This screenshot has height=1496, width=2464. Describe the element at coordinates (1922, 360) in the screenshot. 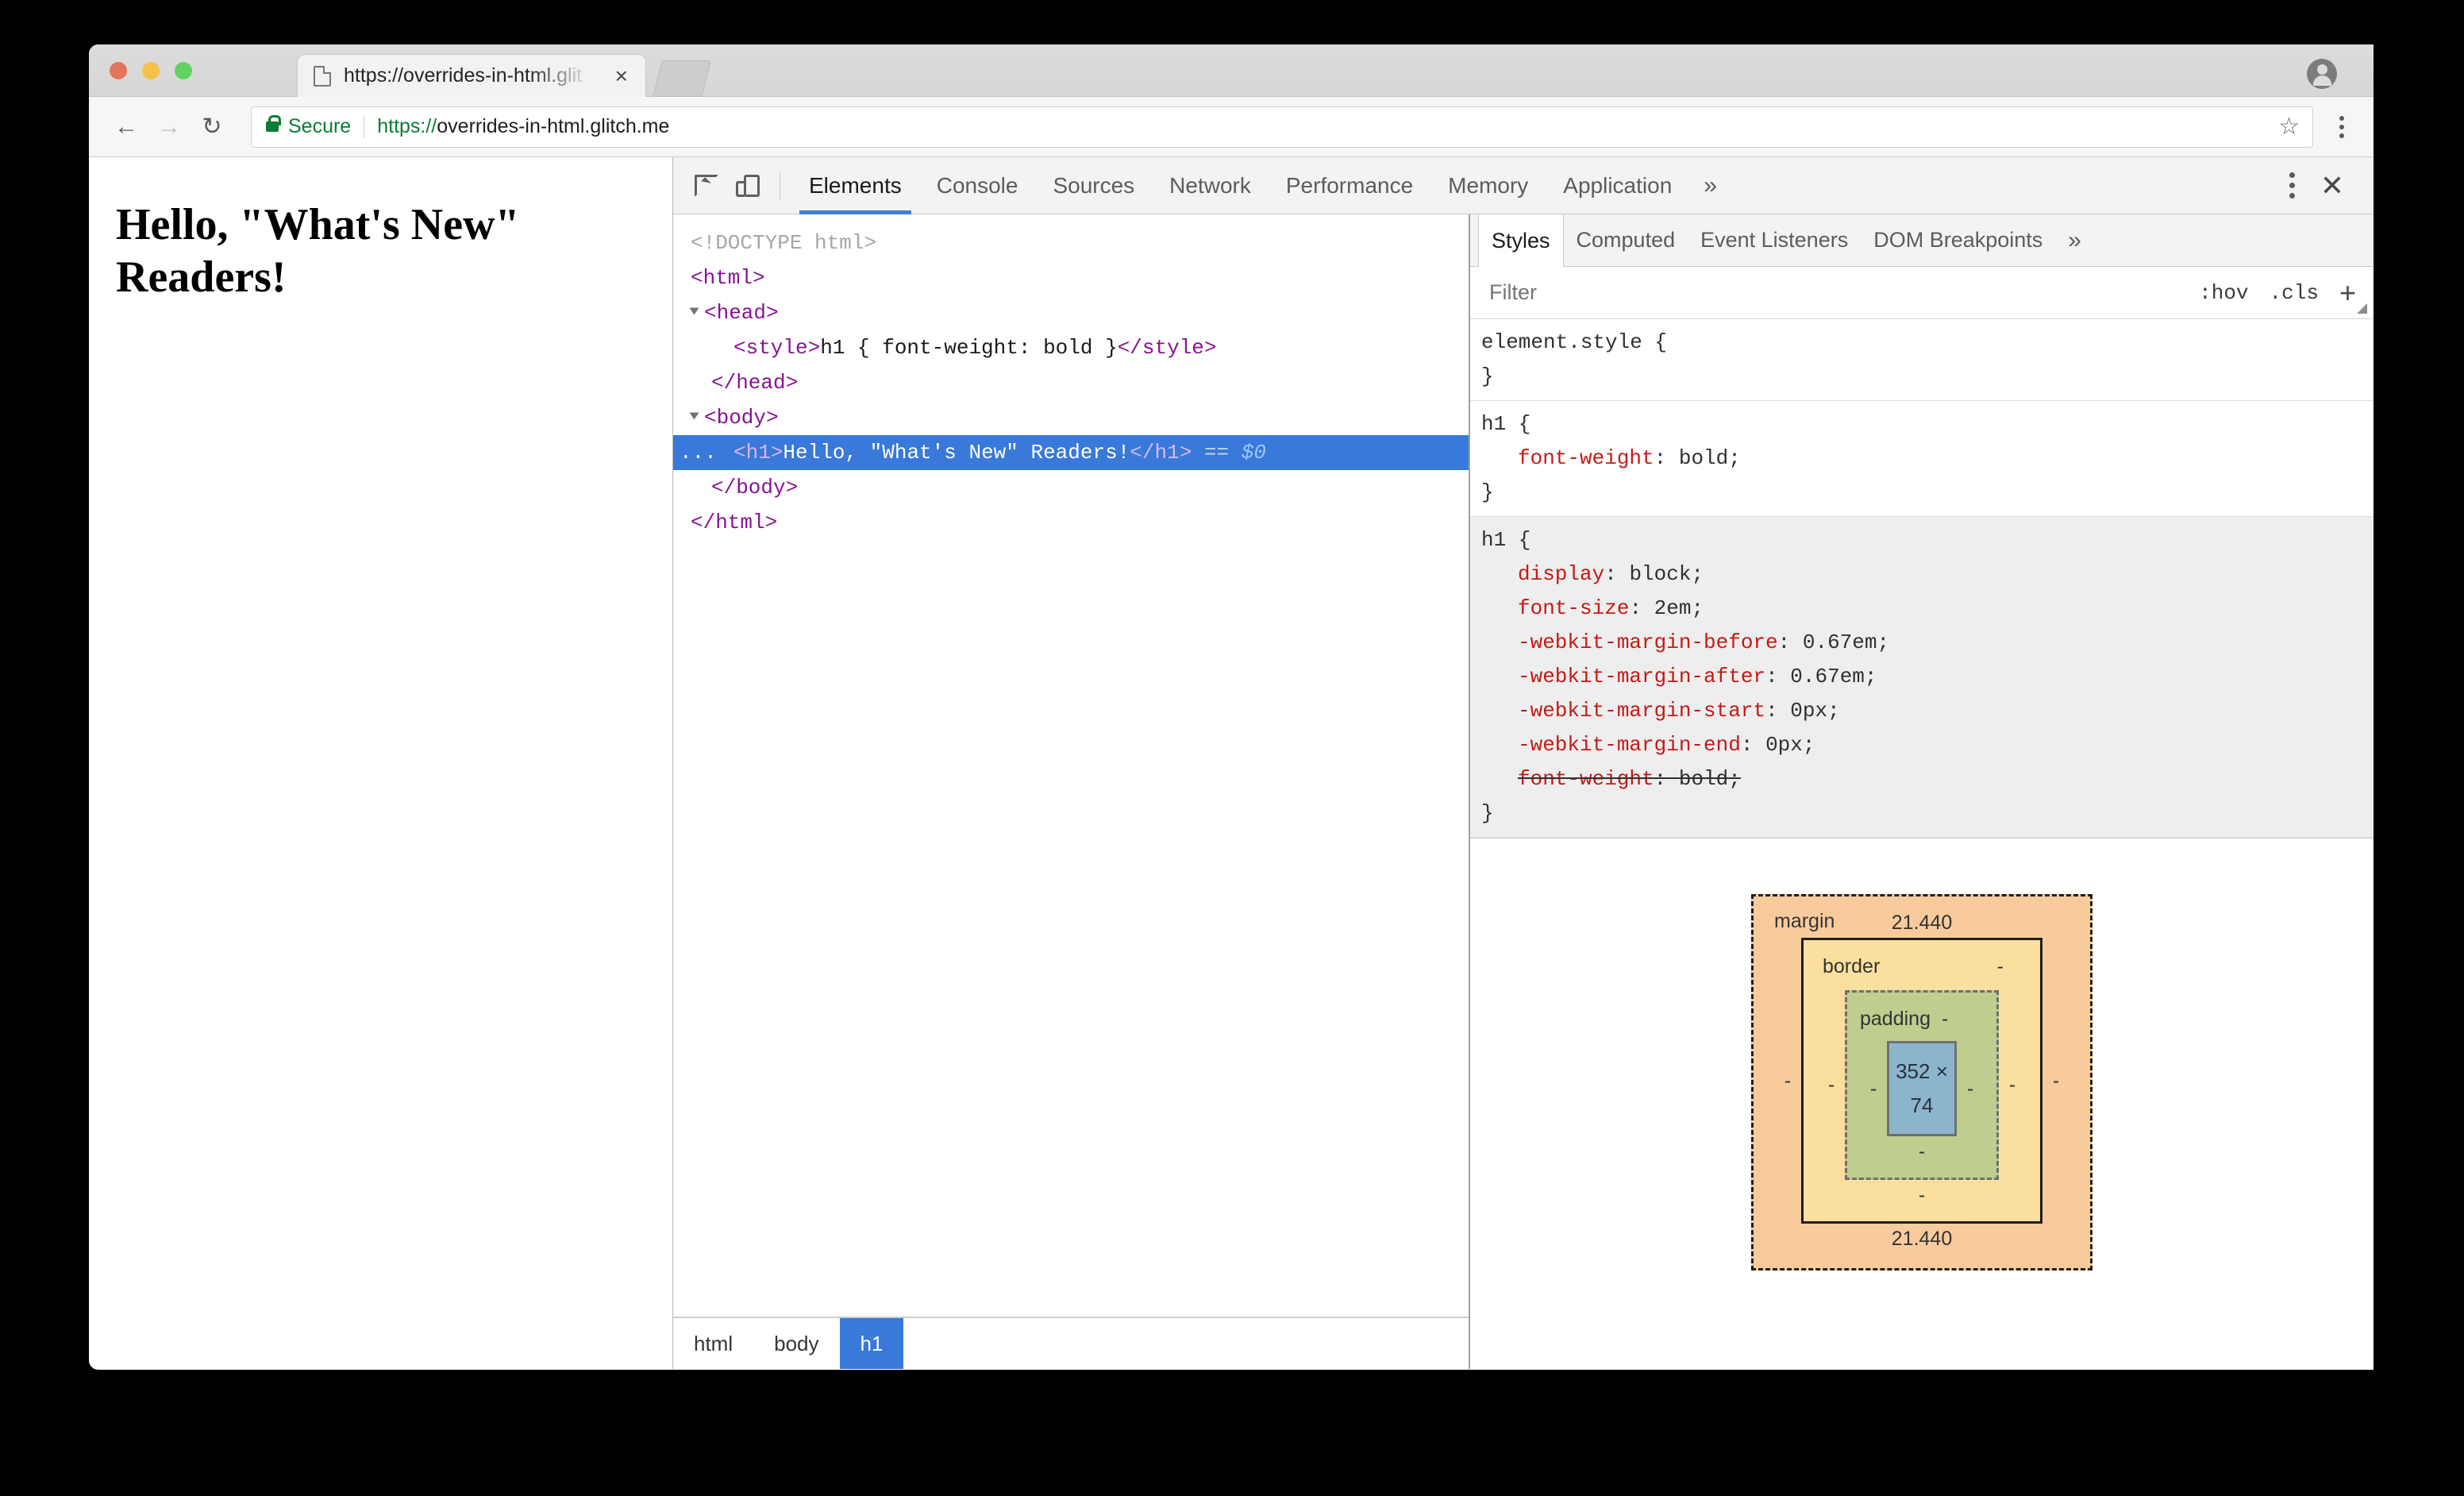

I see `css-rule-element-style: element.style { }` at that location.